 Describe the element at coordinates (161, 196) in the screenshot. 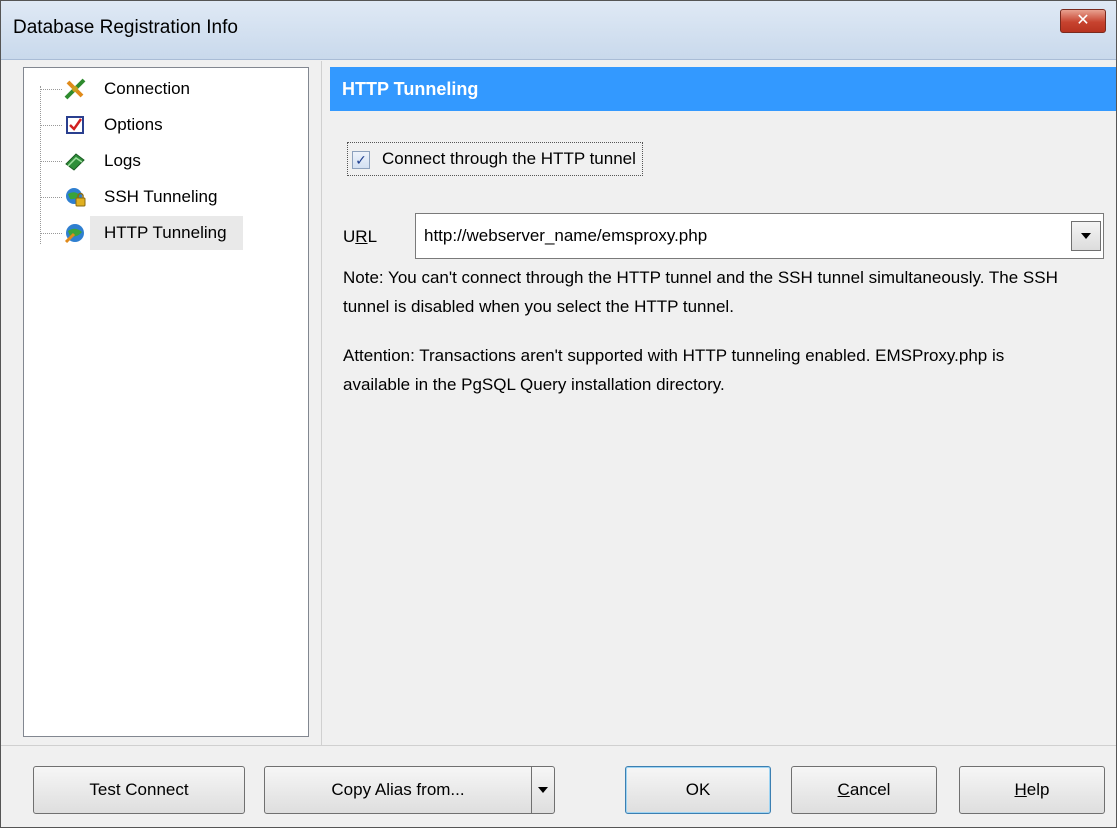

I see `tree-item-label: SSH Tunneling` at that location.